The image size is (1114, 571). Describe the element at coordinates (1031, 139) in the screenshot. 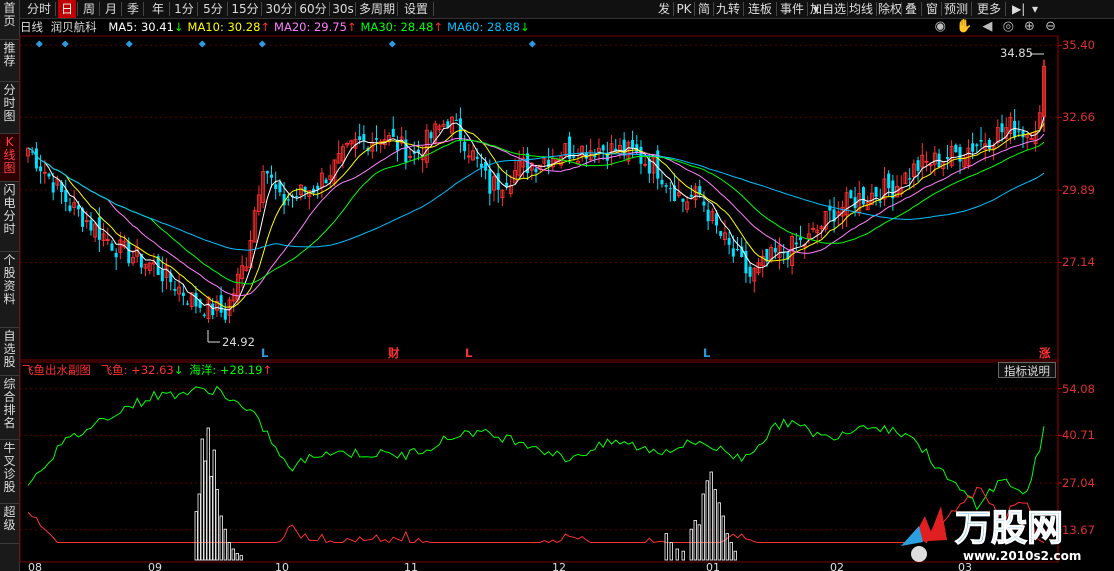

I see `candle-body-up` at that location.